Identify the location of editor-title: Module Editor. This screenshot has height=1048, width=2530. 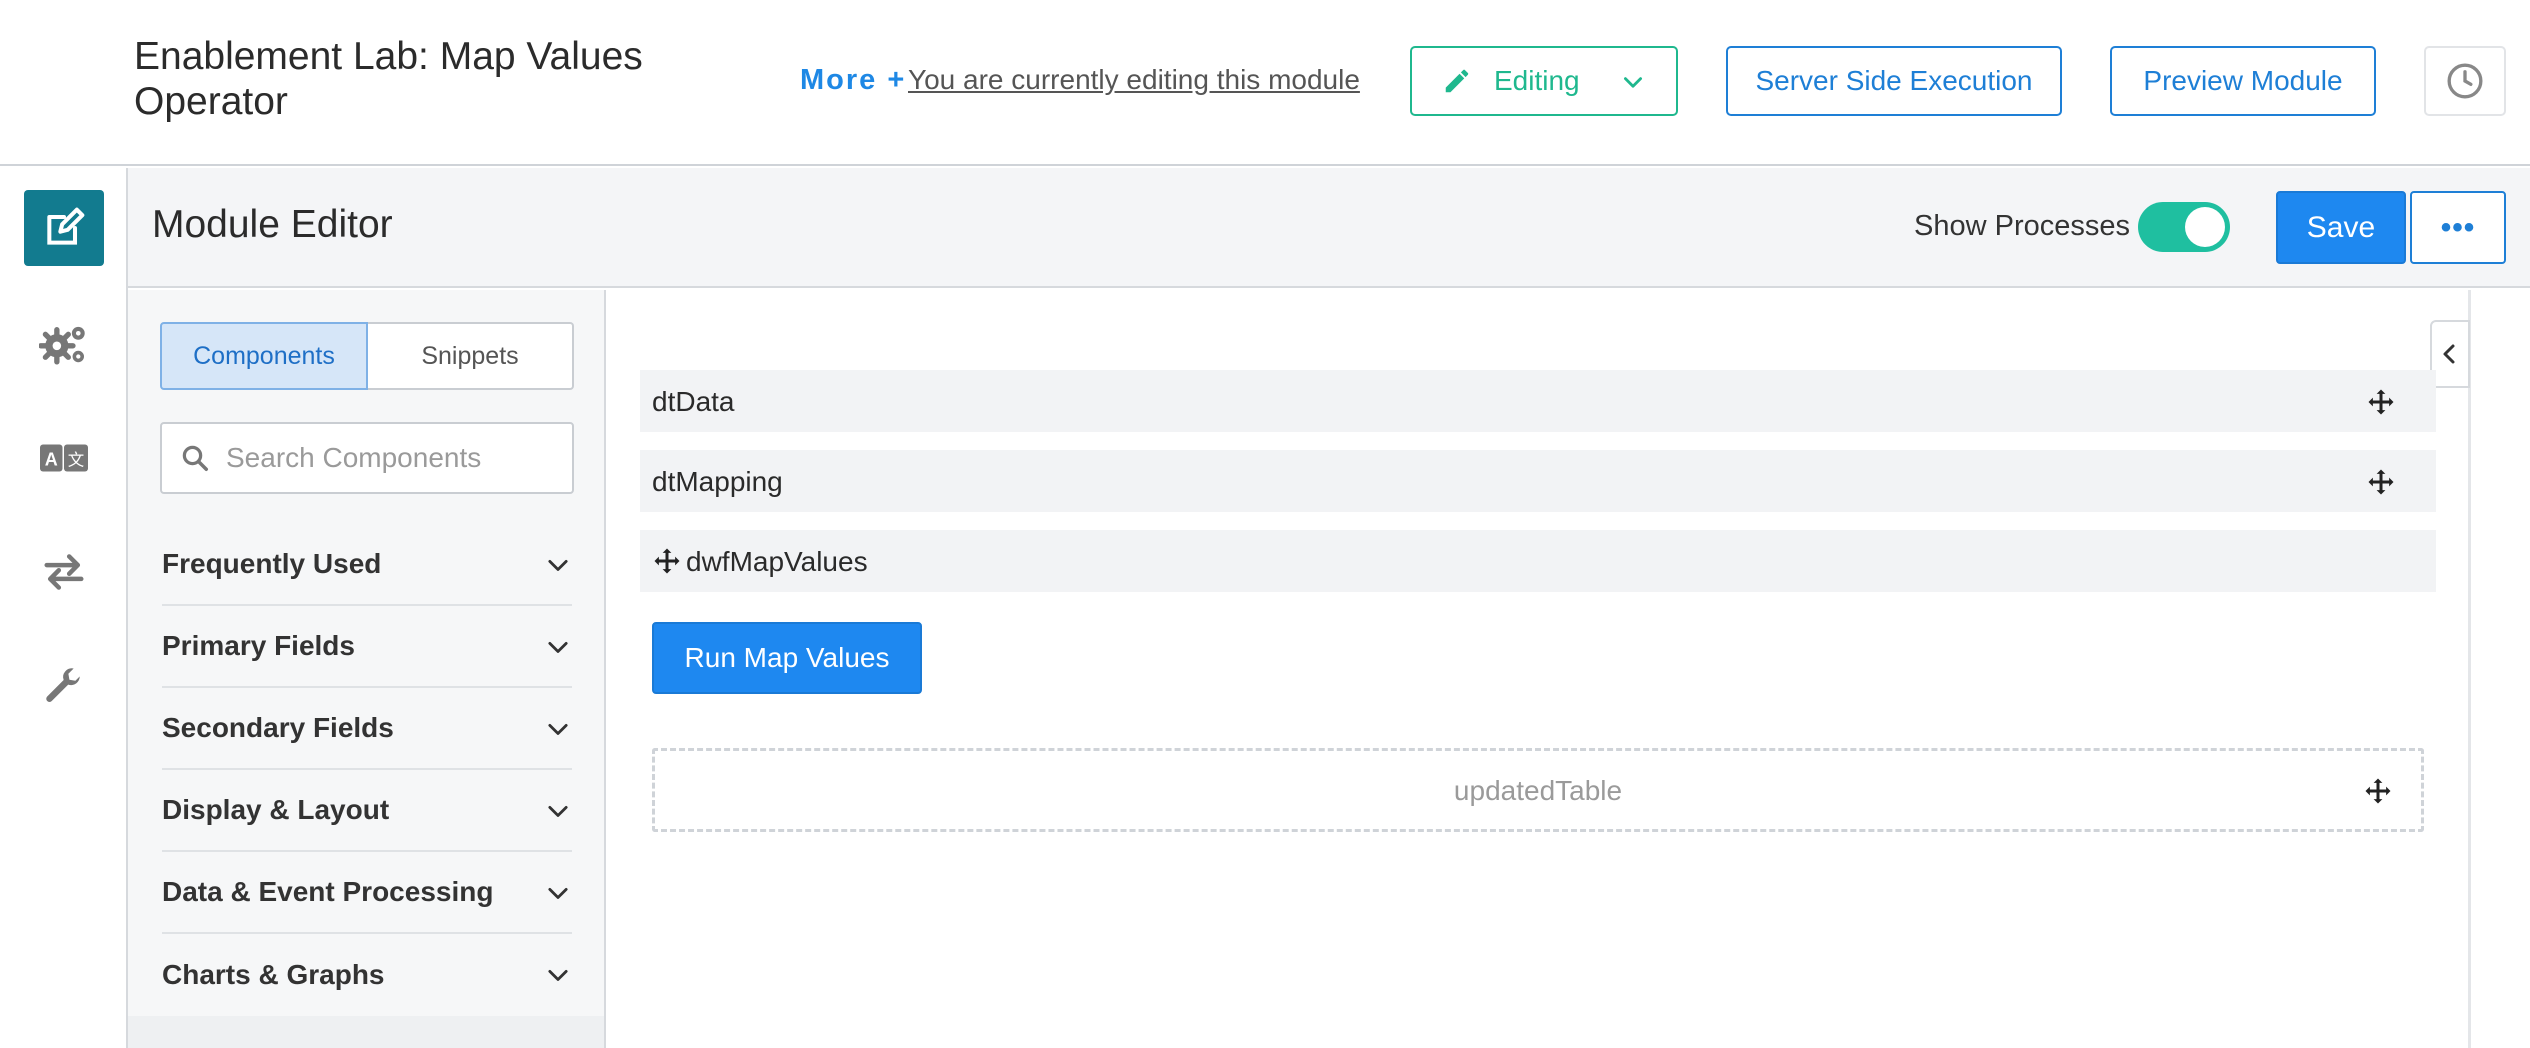
(272, 224).